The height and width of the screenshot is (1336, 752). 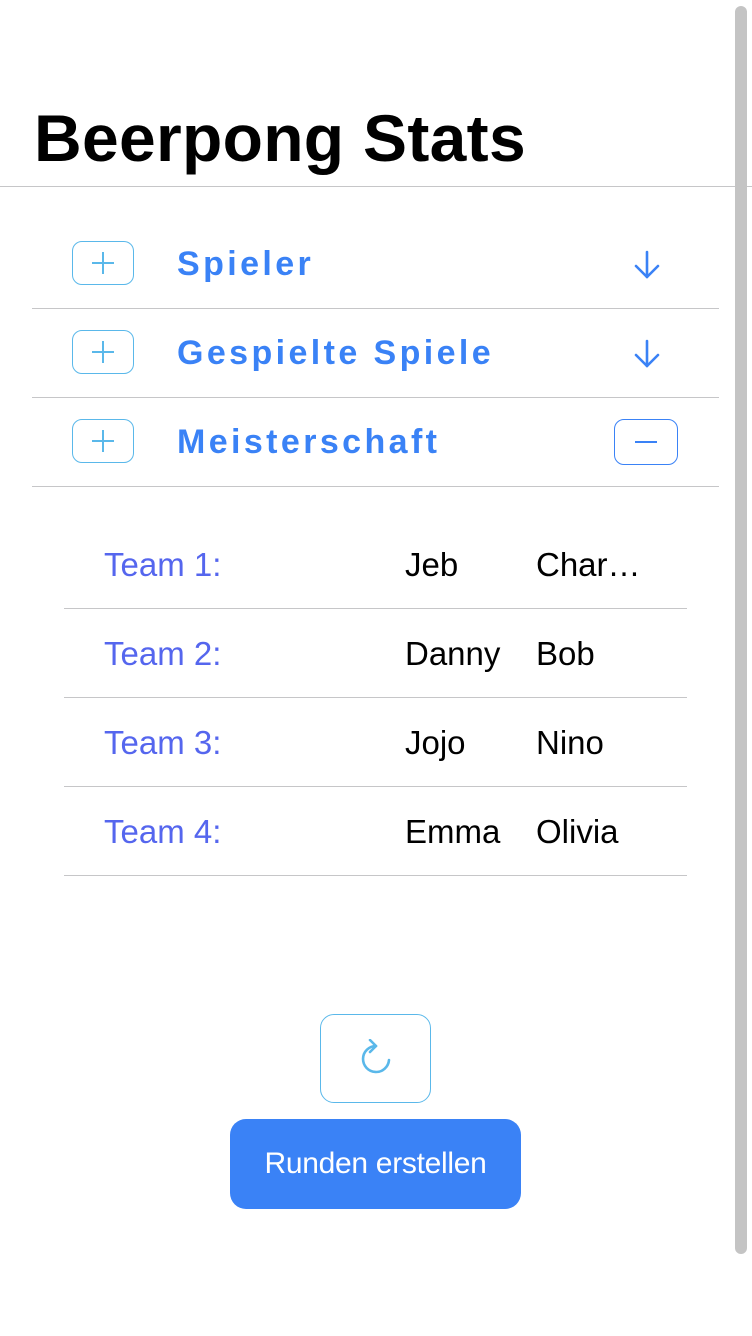 I want to click on shuffle-teams-button, so click(x=375, y=1058).